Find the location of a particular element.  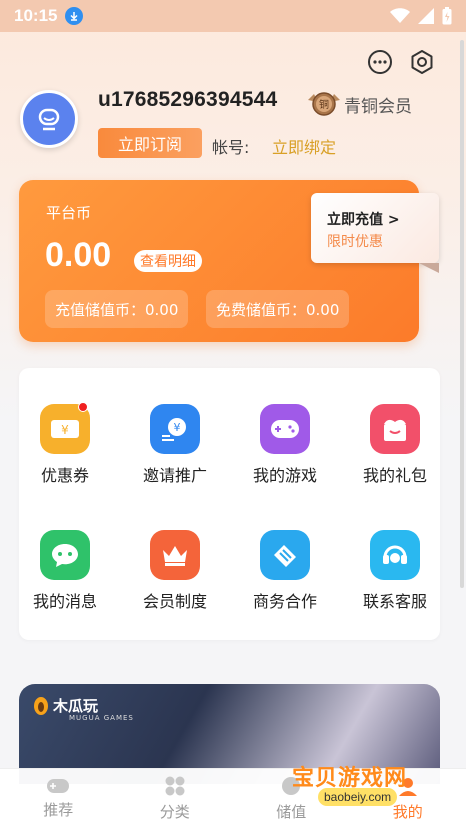

banner-logo: 木瓜玩 is located at coordinates (65, 705).